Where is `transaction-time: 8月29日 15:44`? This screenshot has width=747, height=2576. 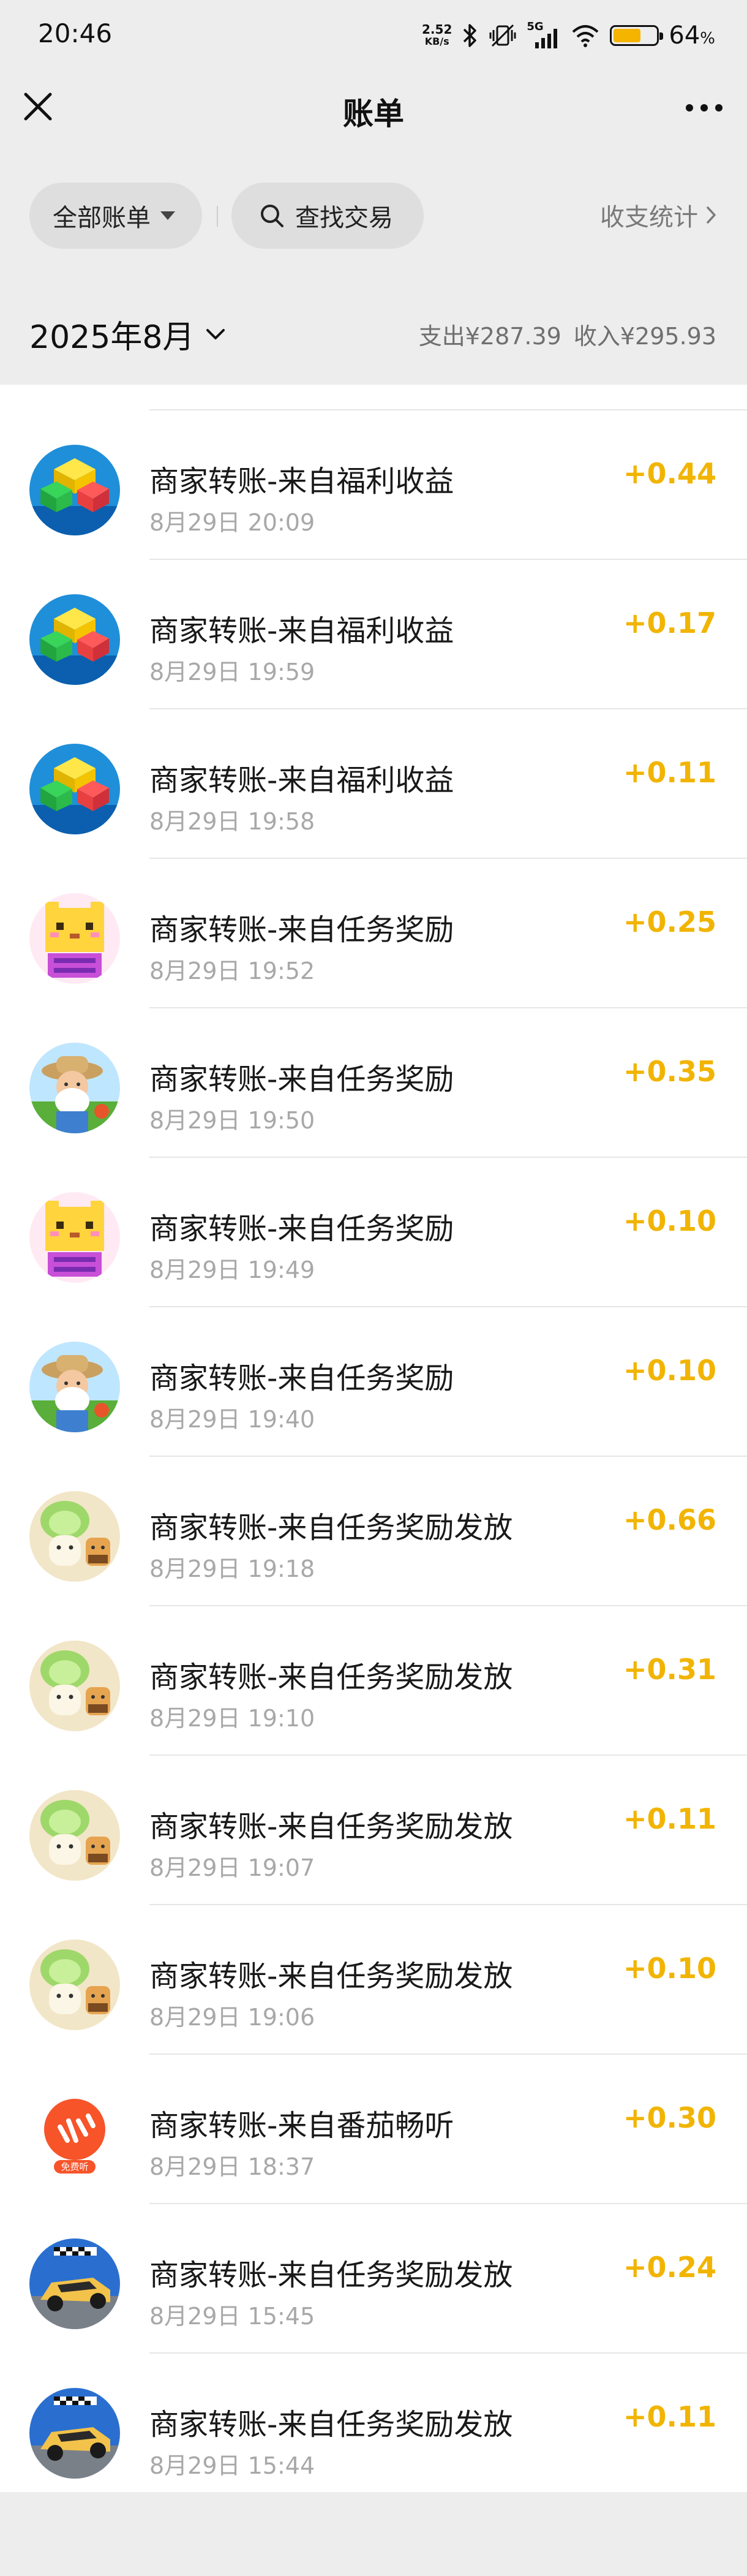
transaction-time: 8月29日 15:44 is located at coordinates (232, 2465).